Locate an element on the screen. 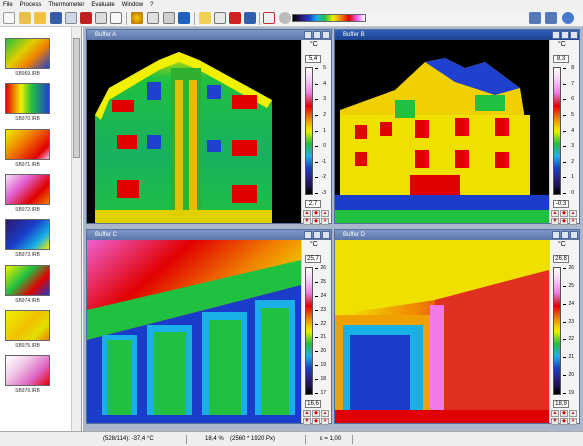  min-temperature-field: -0,3 is located at coordinates (561, 204).